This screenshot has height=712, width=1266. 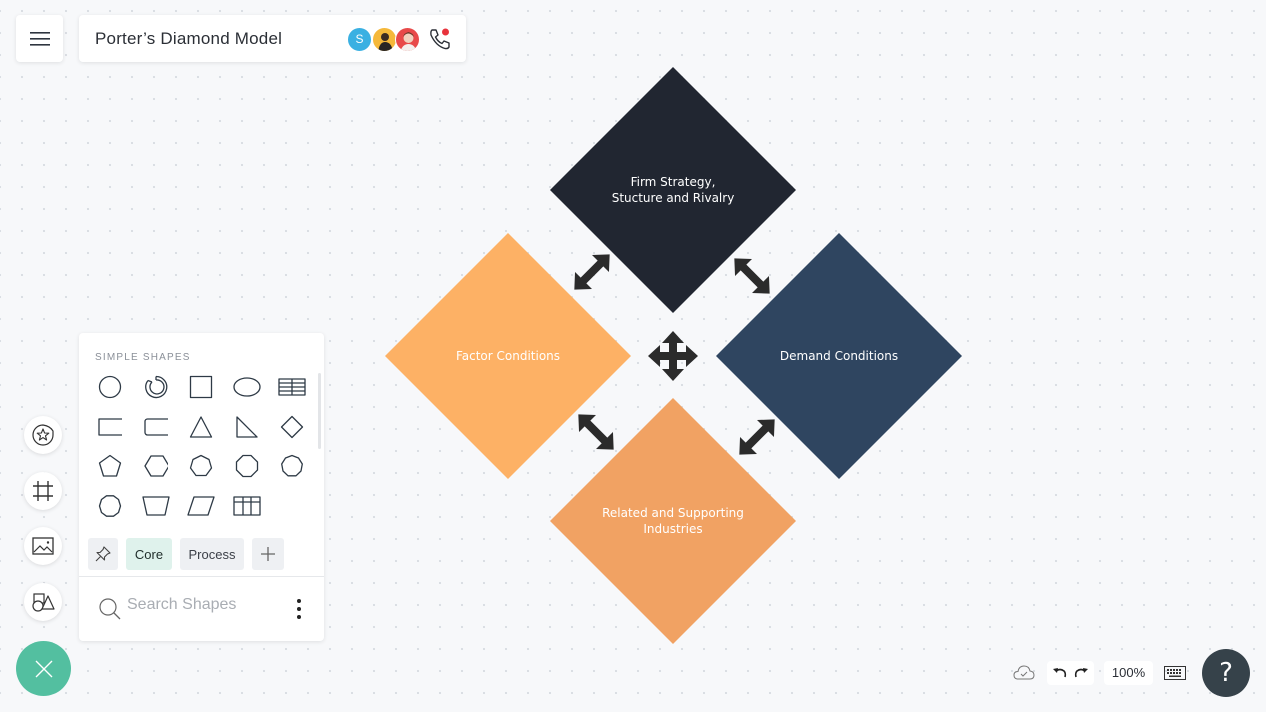 I want to click on shape-rounded-rectangle, so click(x=156, y=427).